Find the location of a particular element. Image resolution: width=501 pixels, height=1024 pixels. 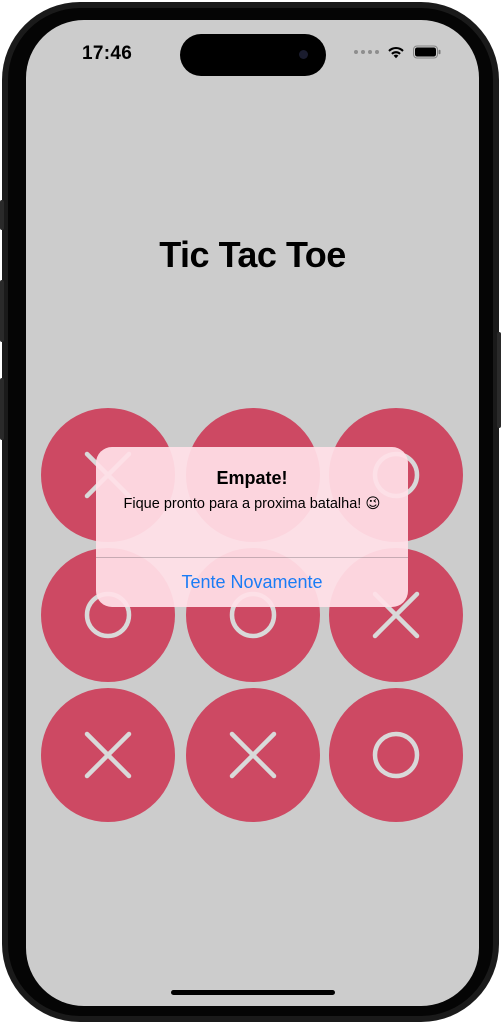

action-button is located at coordinates (2, 215).